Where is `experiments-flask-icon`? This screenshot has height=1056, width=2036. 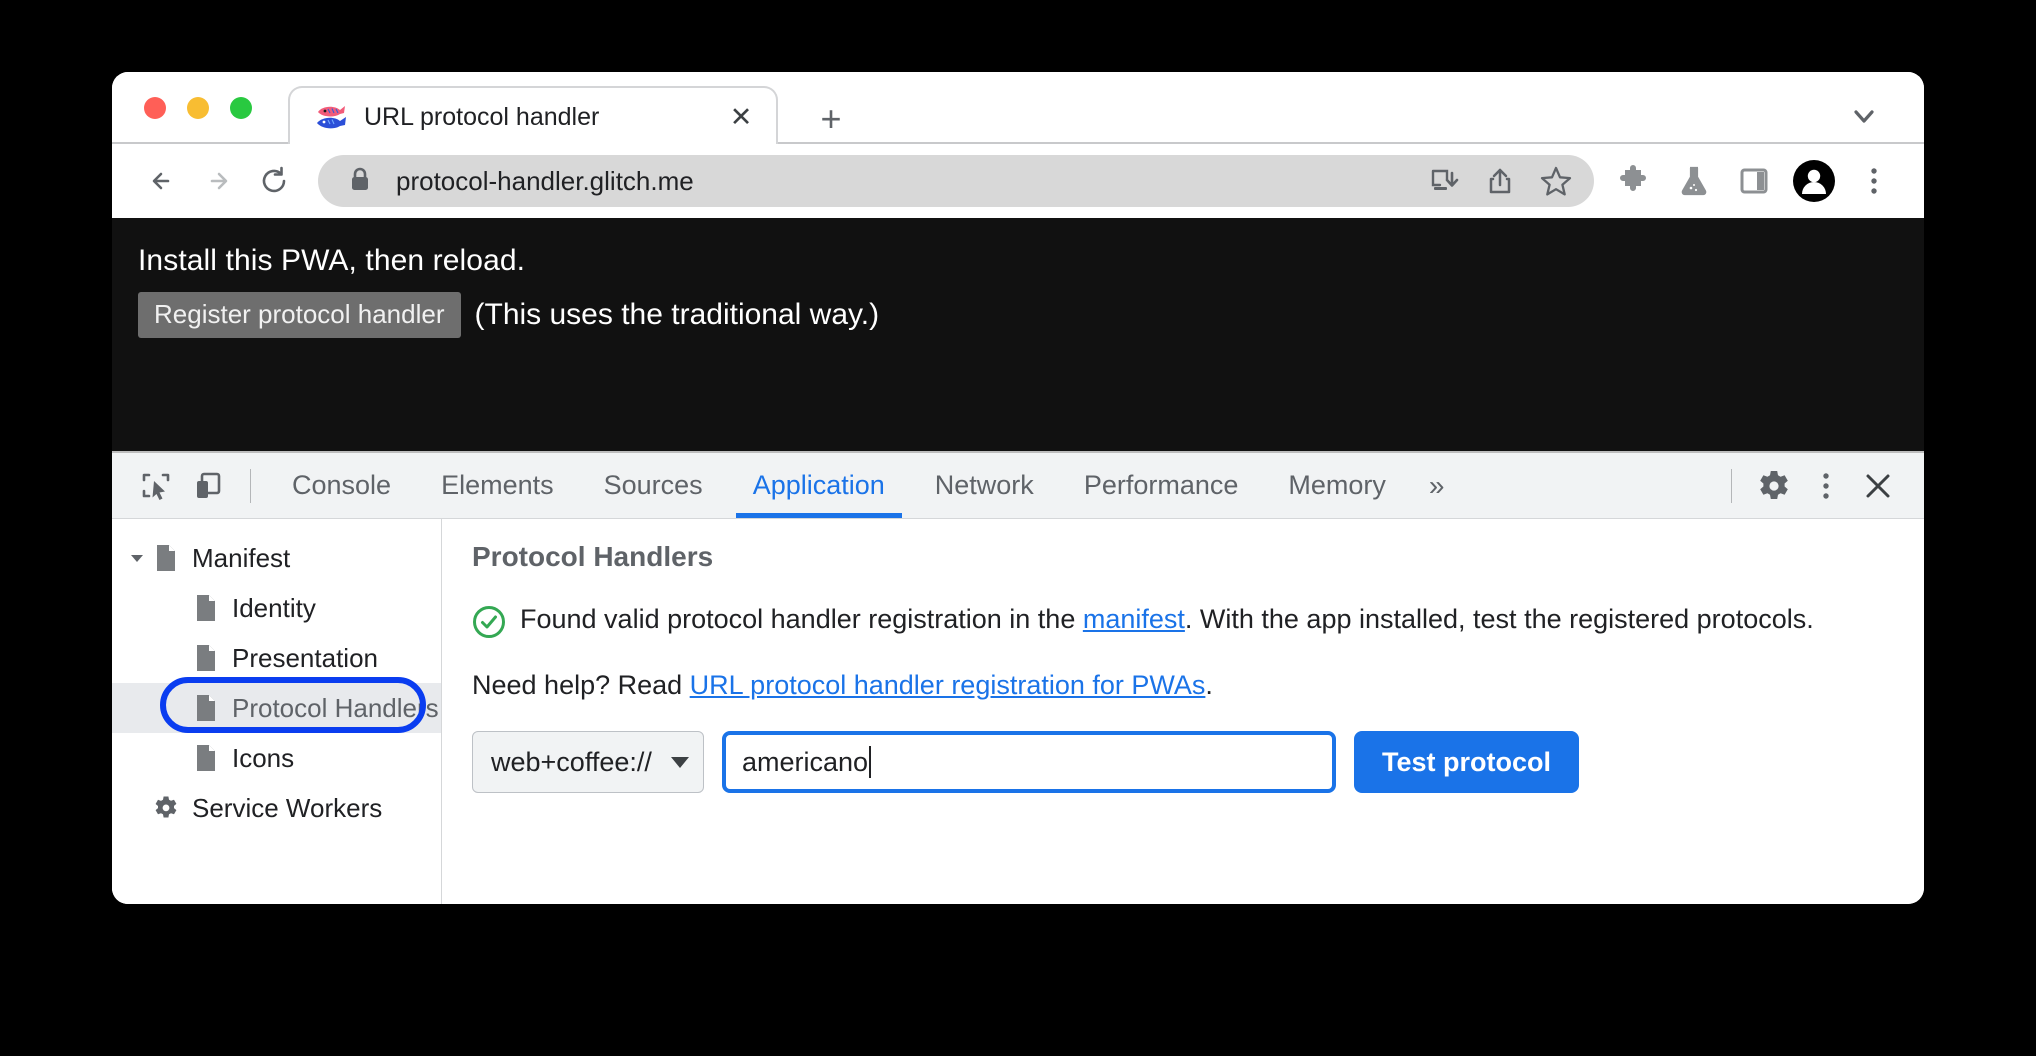 experiments-flask-icon is located at coordinates (1694, 181).